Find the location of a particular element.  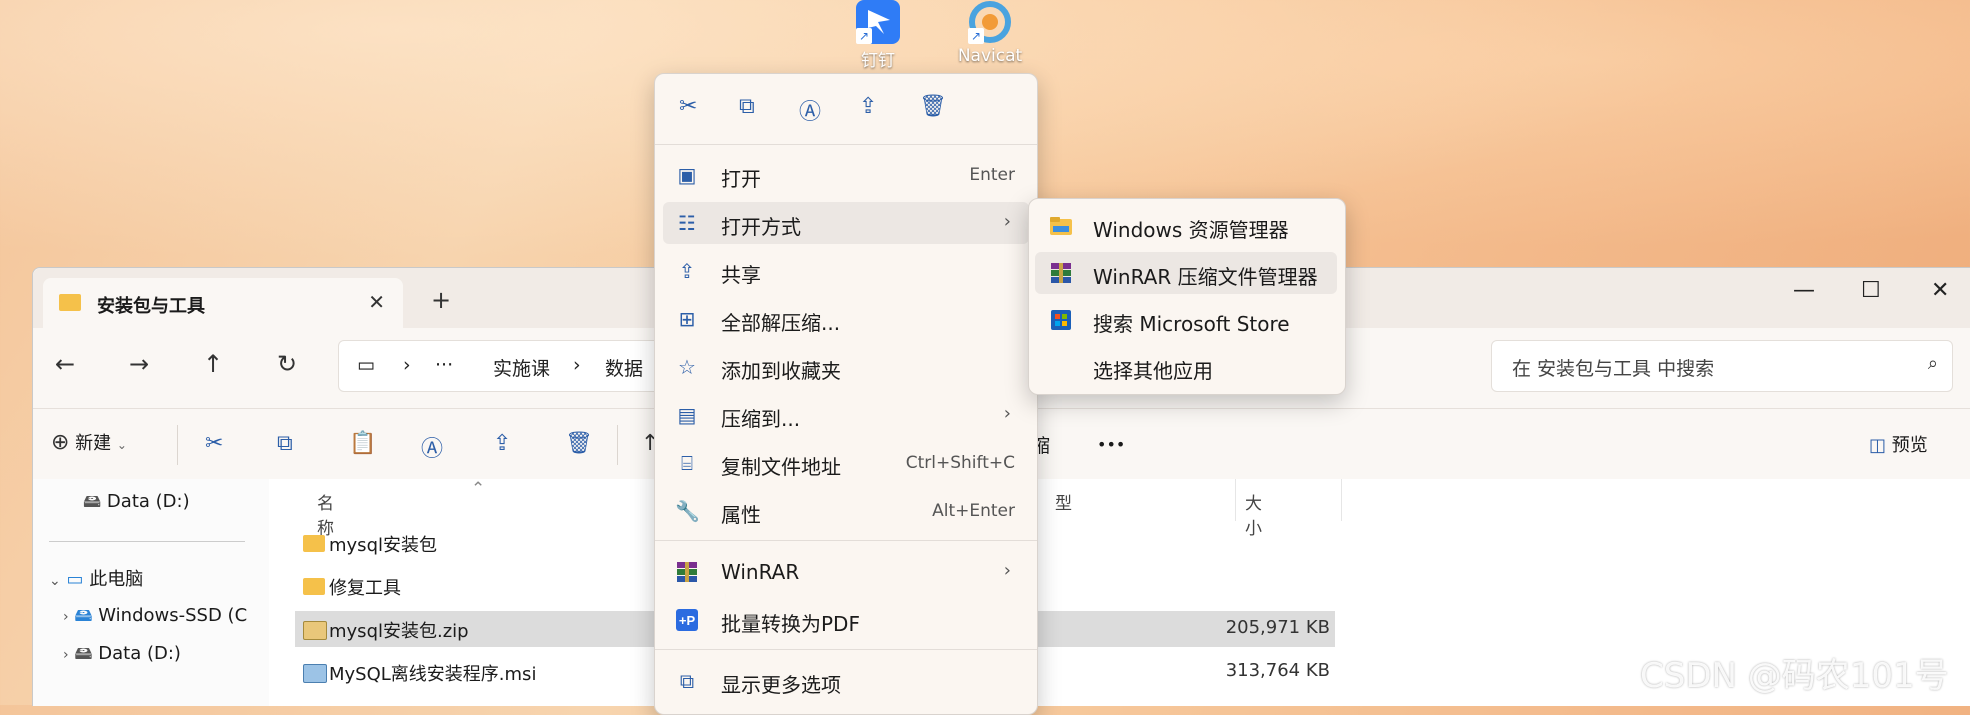

submenu-item-label: 搜索 Microsoft Store is located at coordinates (1191, 324).